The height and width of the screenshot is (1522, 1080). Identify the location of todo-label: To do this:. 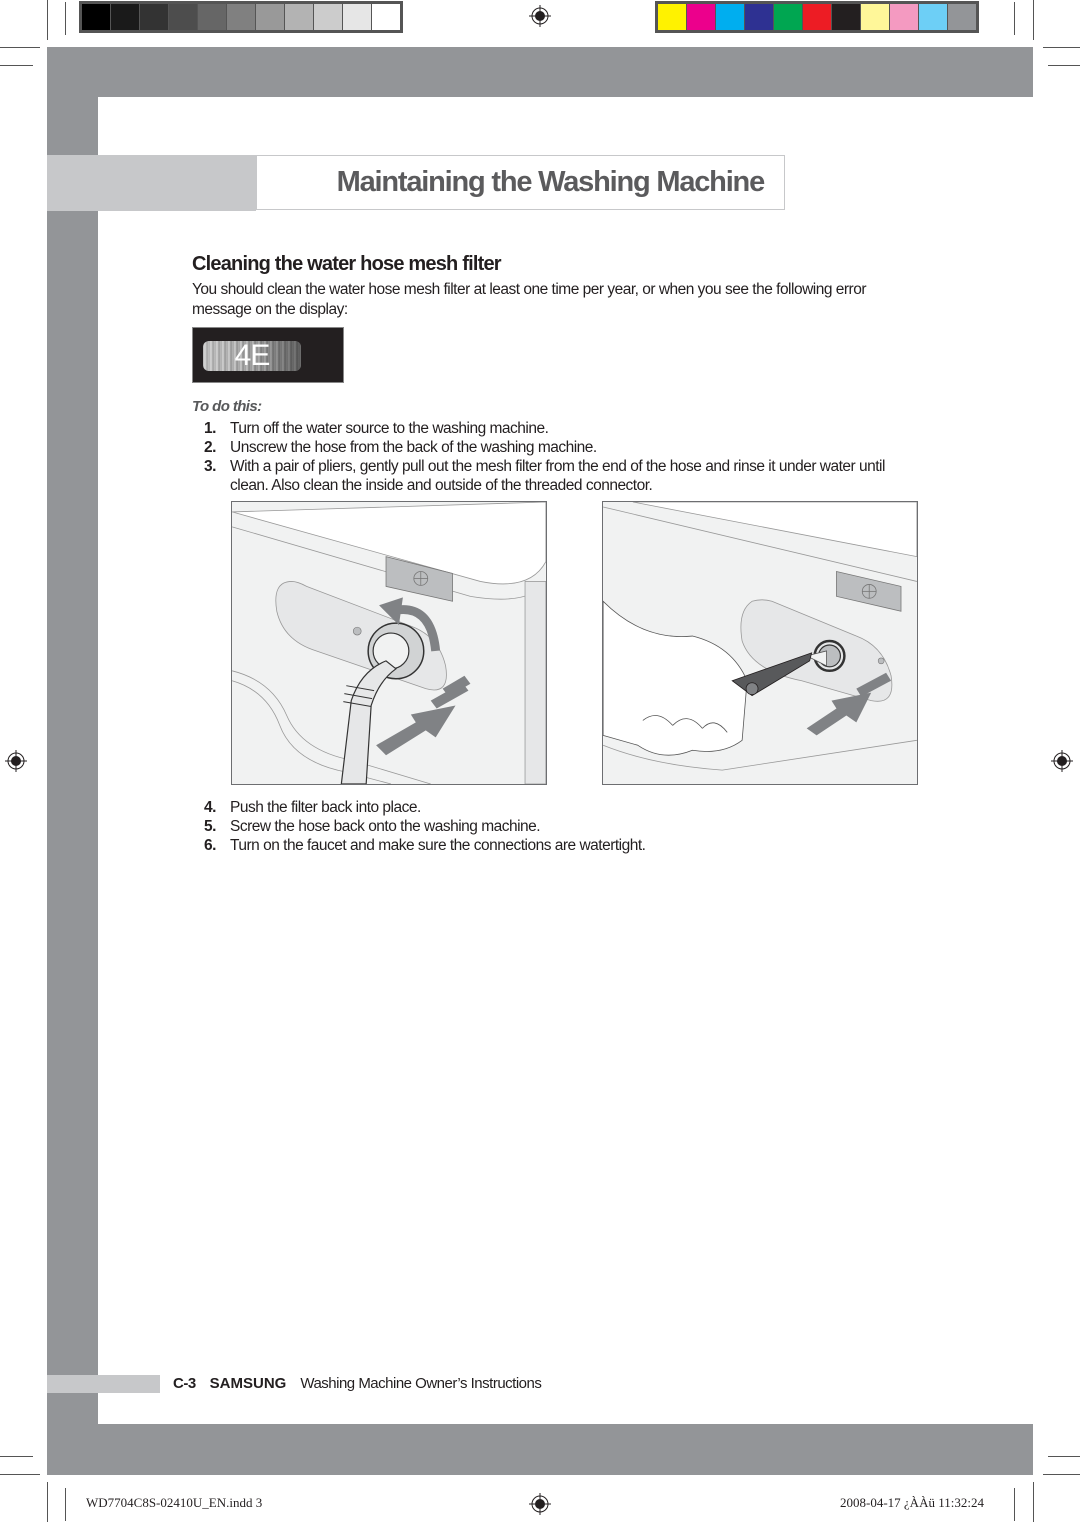
(227, 406).